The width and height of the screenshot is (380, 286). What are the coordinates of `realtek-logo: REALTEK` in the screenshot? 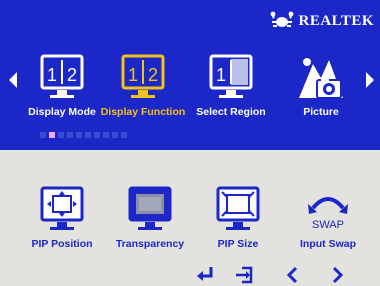 It's located at (321, 21).